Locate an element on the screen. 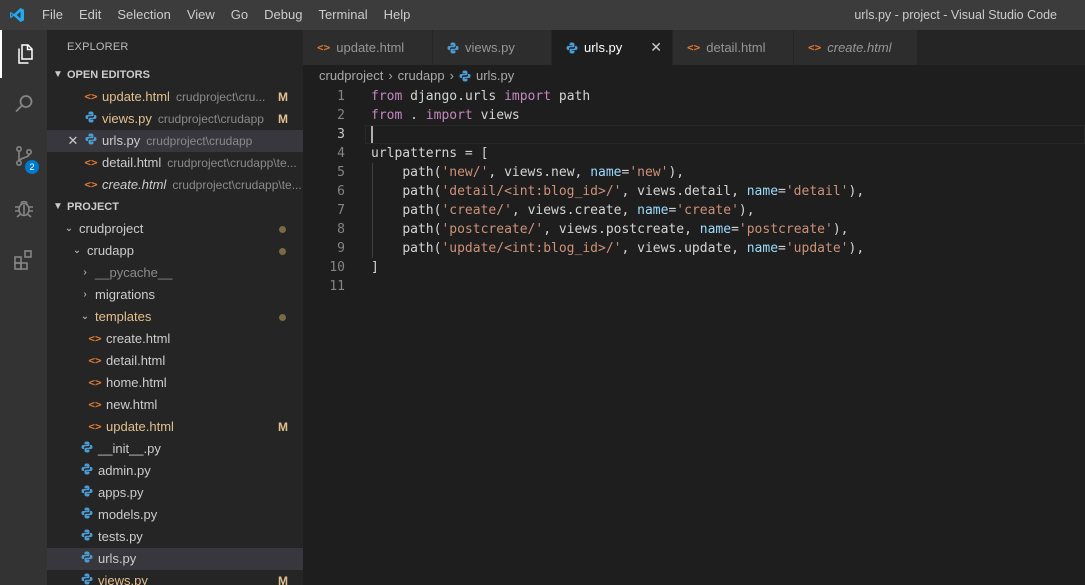 The image size is (1085, 585). code-text: from django.urls import path is located at coordinates (481, 96).